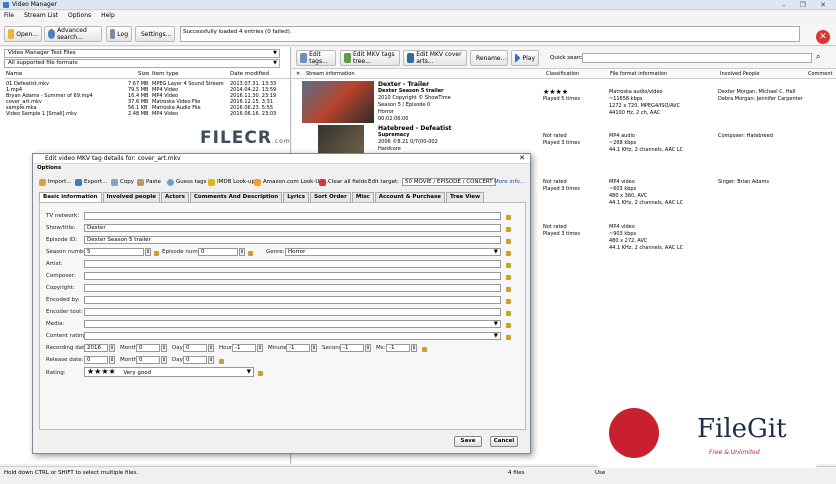 This screenshot has width=836, height=484. I want to click on col-item-type: Item type, so click(165, 74).